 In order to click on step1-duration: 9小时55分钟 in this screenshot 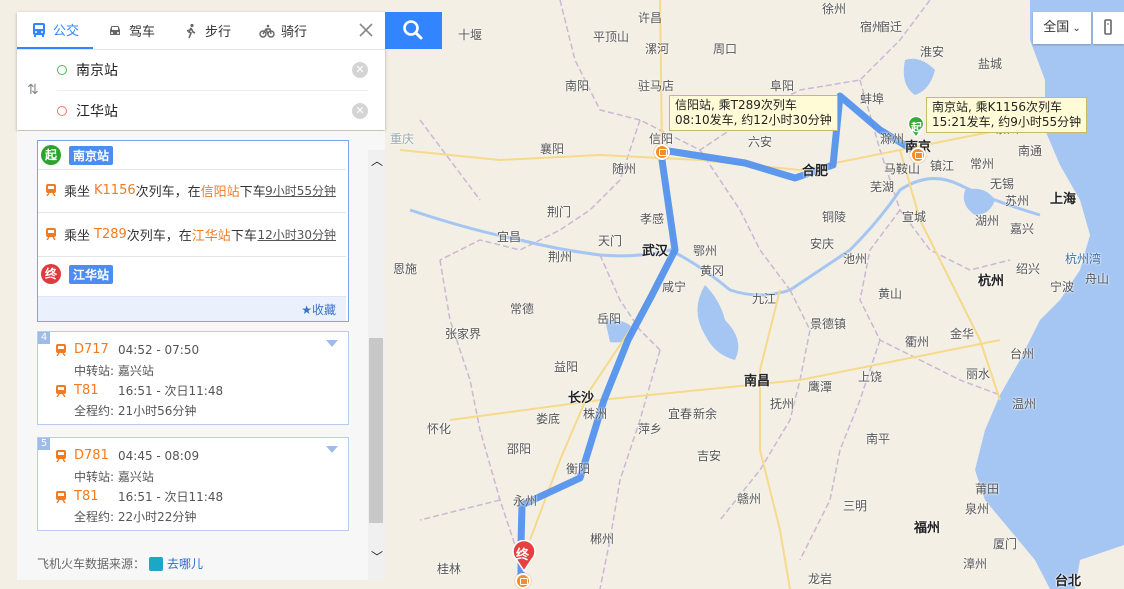, I will do `click(300, 190)`.